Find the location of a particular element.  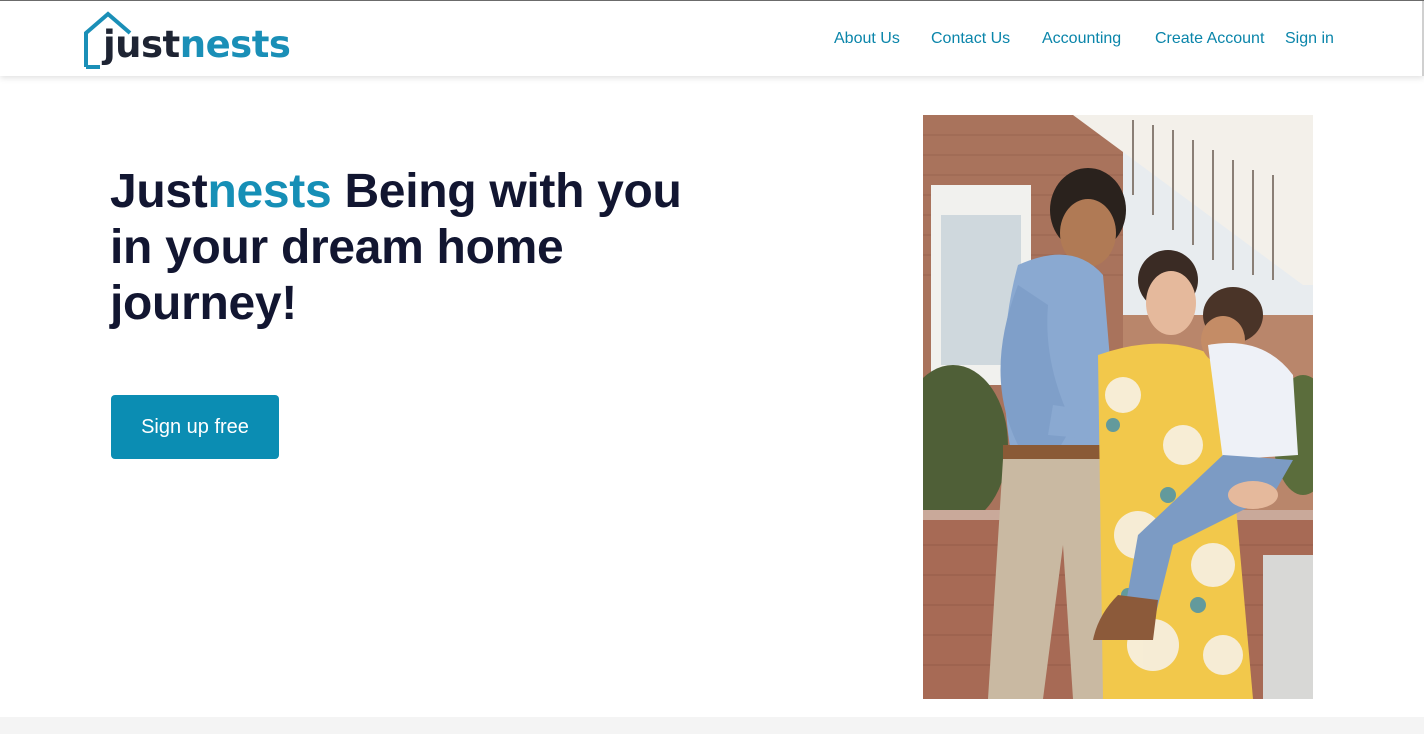

sign-up-free-button: Sign up free is located at coordinates (195, 427).